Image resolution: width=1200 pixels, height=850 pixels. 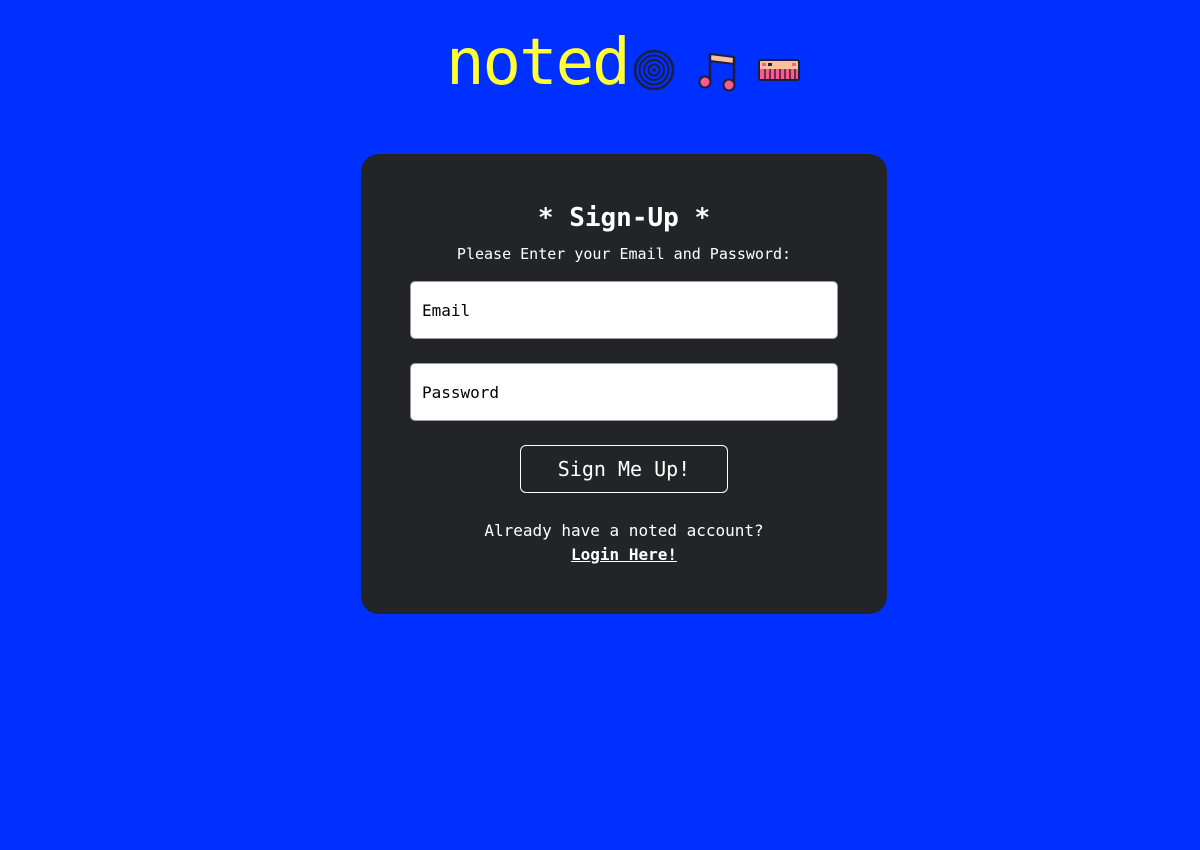 I want to click on login-link: Login Here!, so click(x=624, y=554).